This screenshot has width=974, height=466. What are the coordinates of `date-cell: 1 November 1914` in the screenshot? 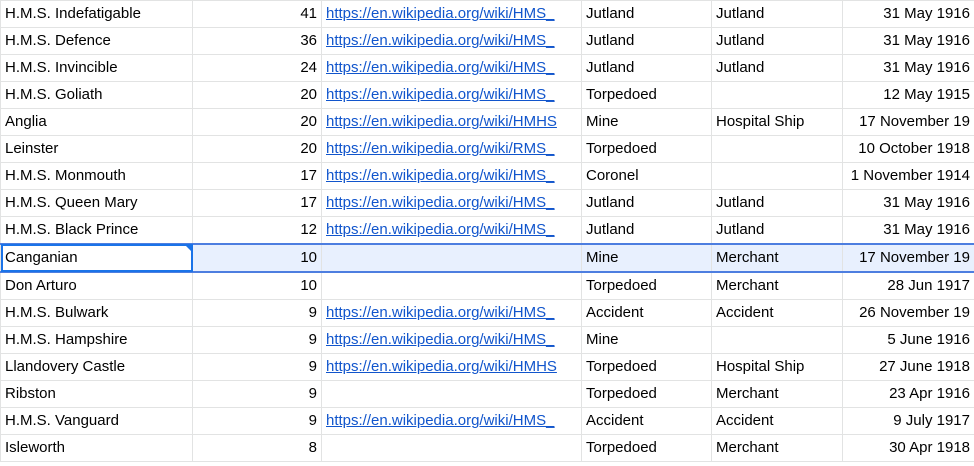 It's located at (908, 176).